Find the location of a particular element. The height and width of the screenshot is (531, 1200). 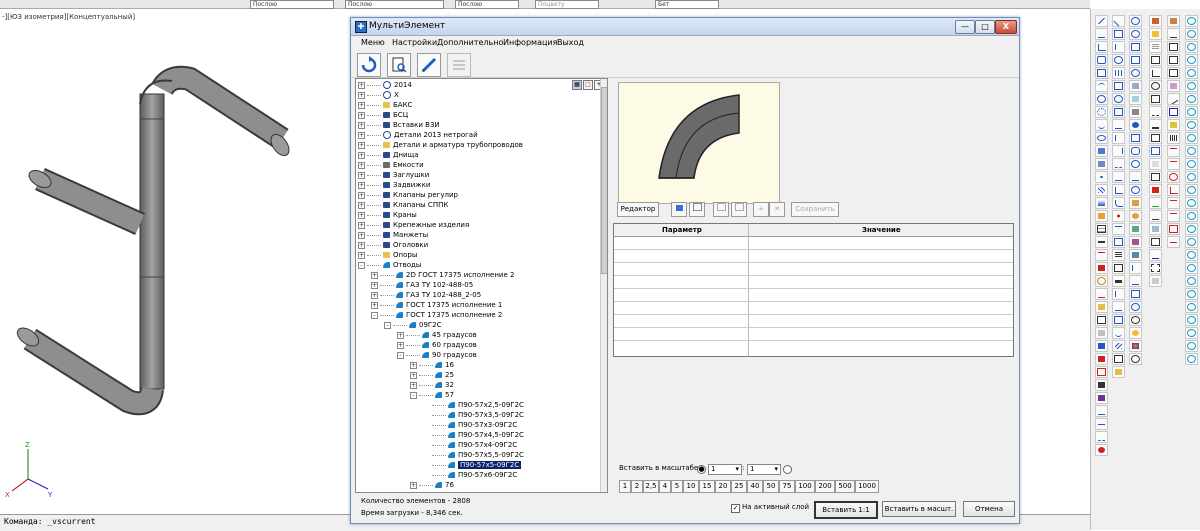

orbit-icon is located at coordinates (1135, 73).